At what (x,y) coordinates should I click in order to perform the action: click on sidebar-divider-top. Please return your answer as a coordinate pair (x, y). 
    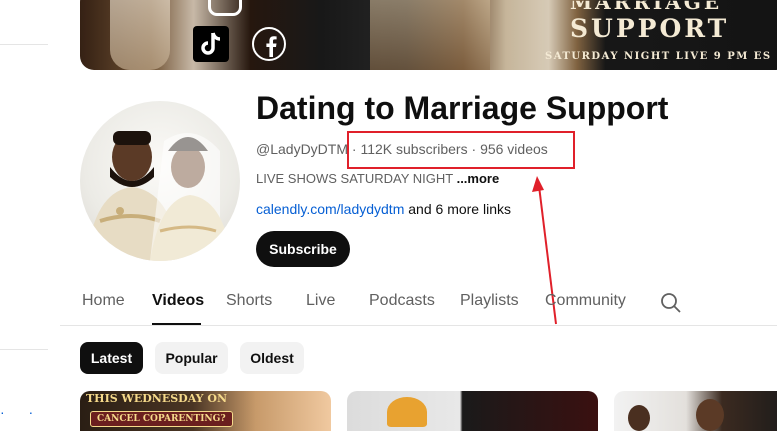
    Looking at the image, I should click on (24, 44).